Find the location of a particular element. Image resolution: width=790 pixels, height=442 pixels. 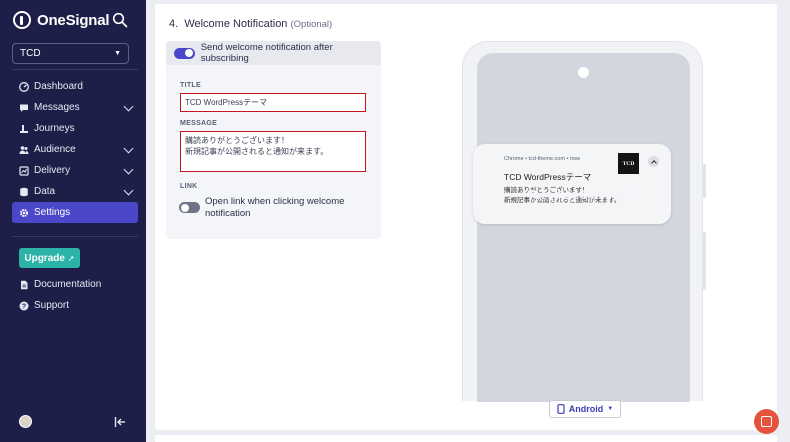

section-number: 4. is located at coordinates (174, 24).